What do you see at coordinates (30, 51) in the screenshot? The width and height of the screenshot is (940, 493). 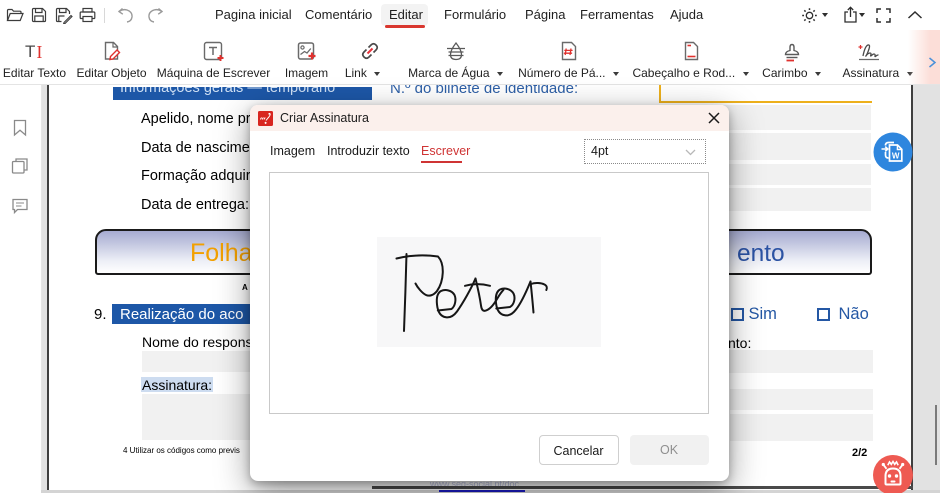 I see `svg-text: T` at bounding box center [30, 51].